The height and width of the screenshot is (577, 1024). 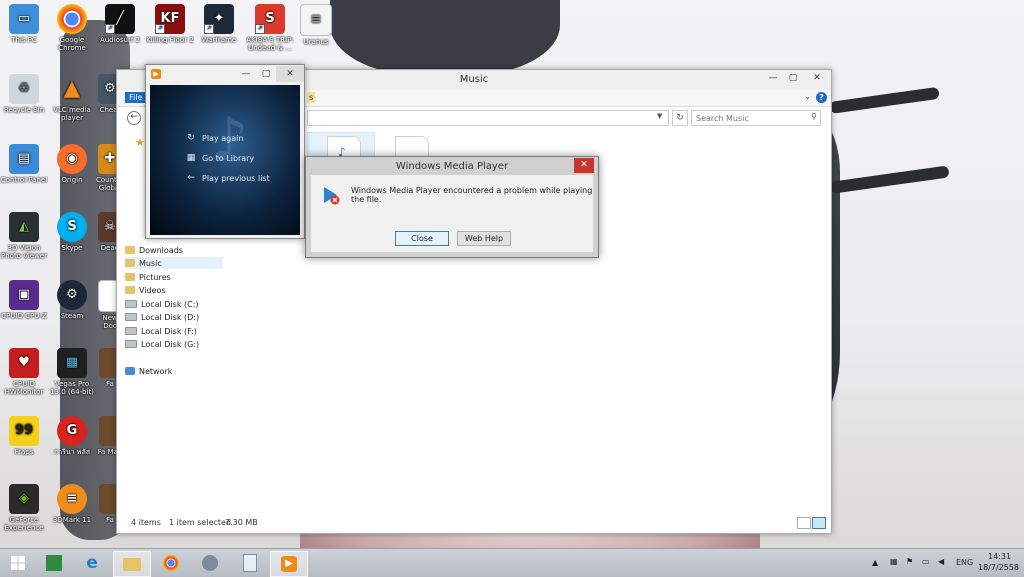 I want to click on desktop-icon-chrome: Google Chrome, so click(x=72, y=28).